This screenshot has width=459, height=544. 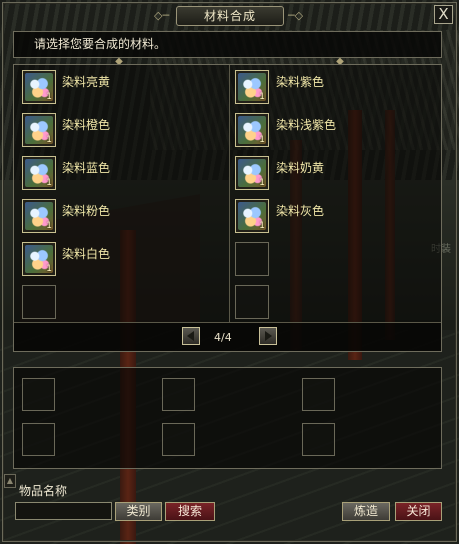 I want to click on title-ornament-right: ─◇, so click(x=296, y=15).